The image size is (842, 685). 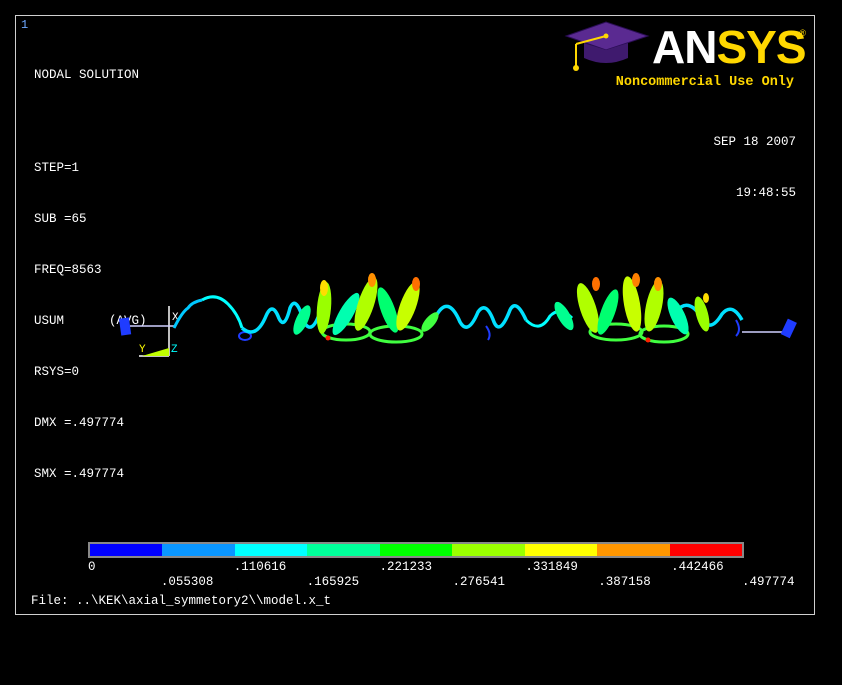 I want to click on file-path: File: ..\KEK\axial_symmetory2\\model.x_t, so click(x=181, y=601).